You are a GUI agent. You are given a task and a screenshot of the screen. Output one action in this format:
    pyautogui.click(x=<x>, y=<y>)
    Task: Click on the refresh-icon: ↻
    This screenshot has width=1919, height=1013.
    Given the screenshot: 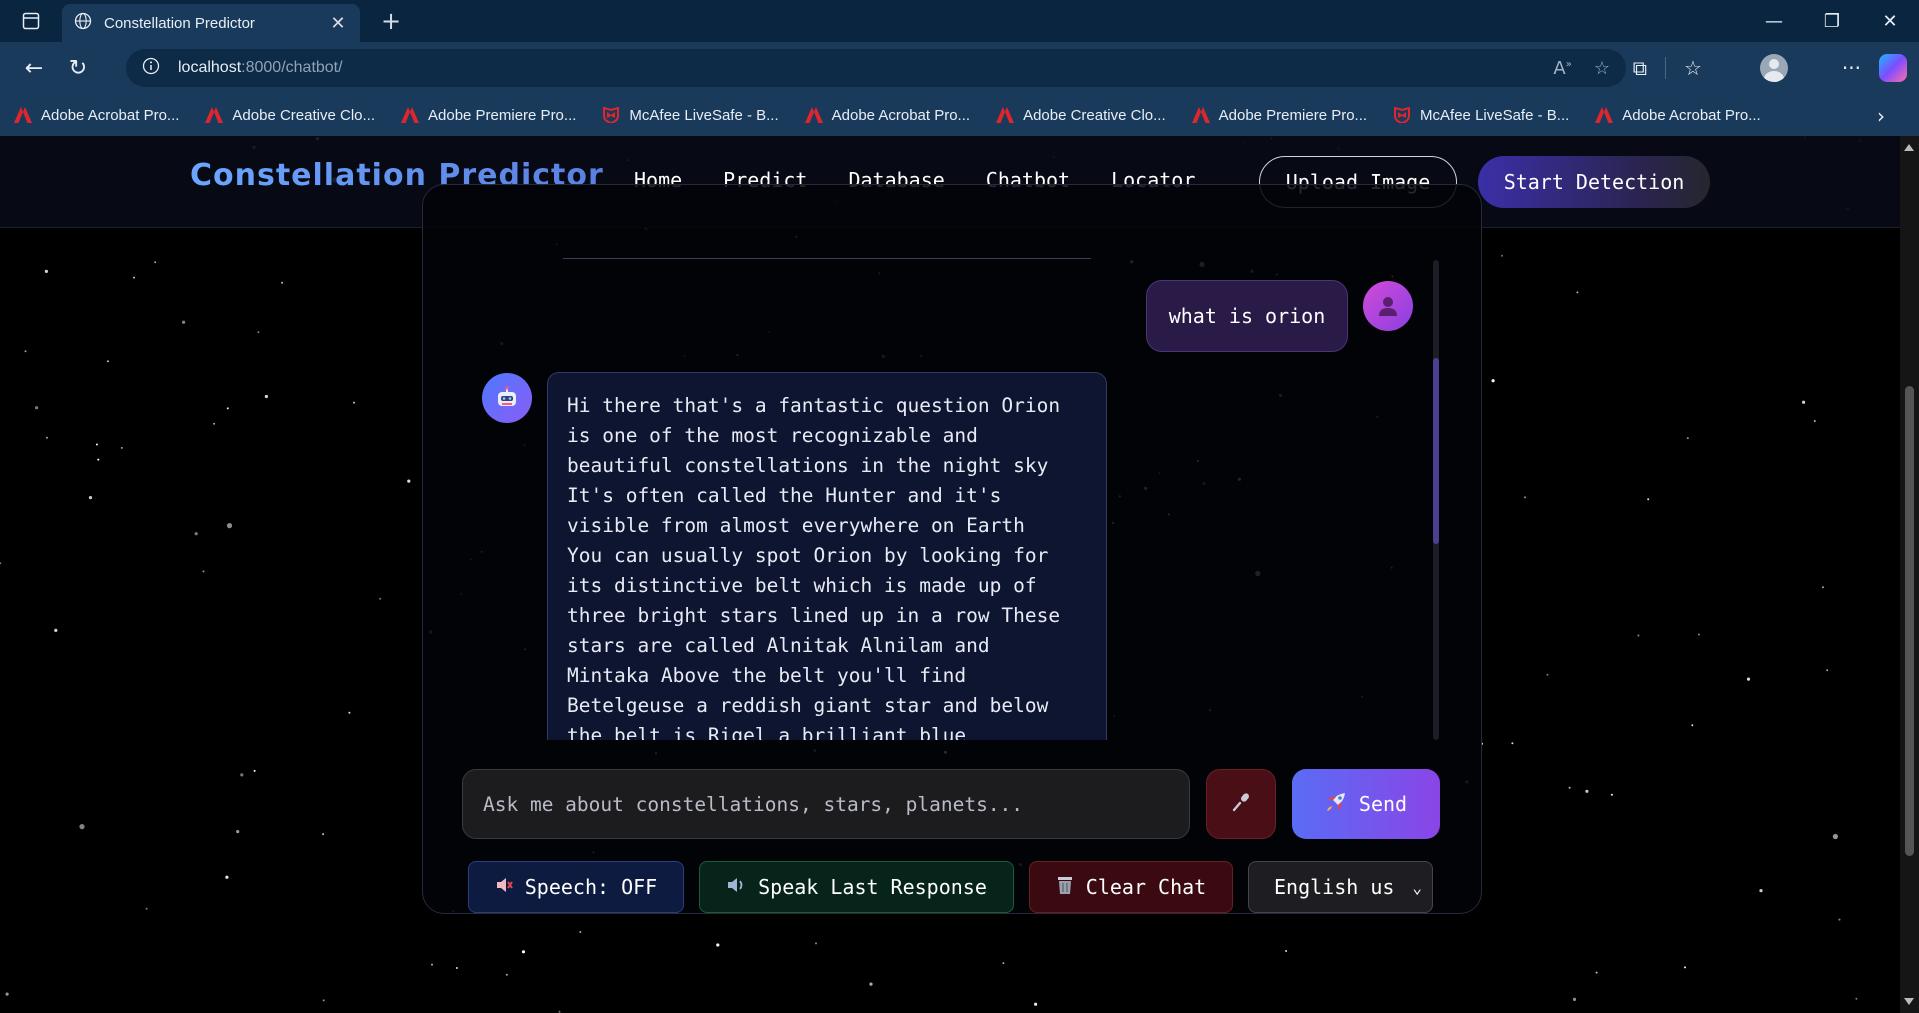 What is the action you would take?
    pyautogui.click(x=78, y=68)
    